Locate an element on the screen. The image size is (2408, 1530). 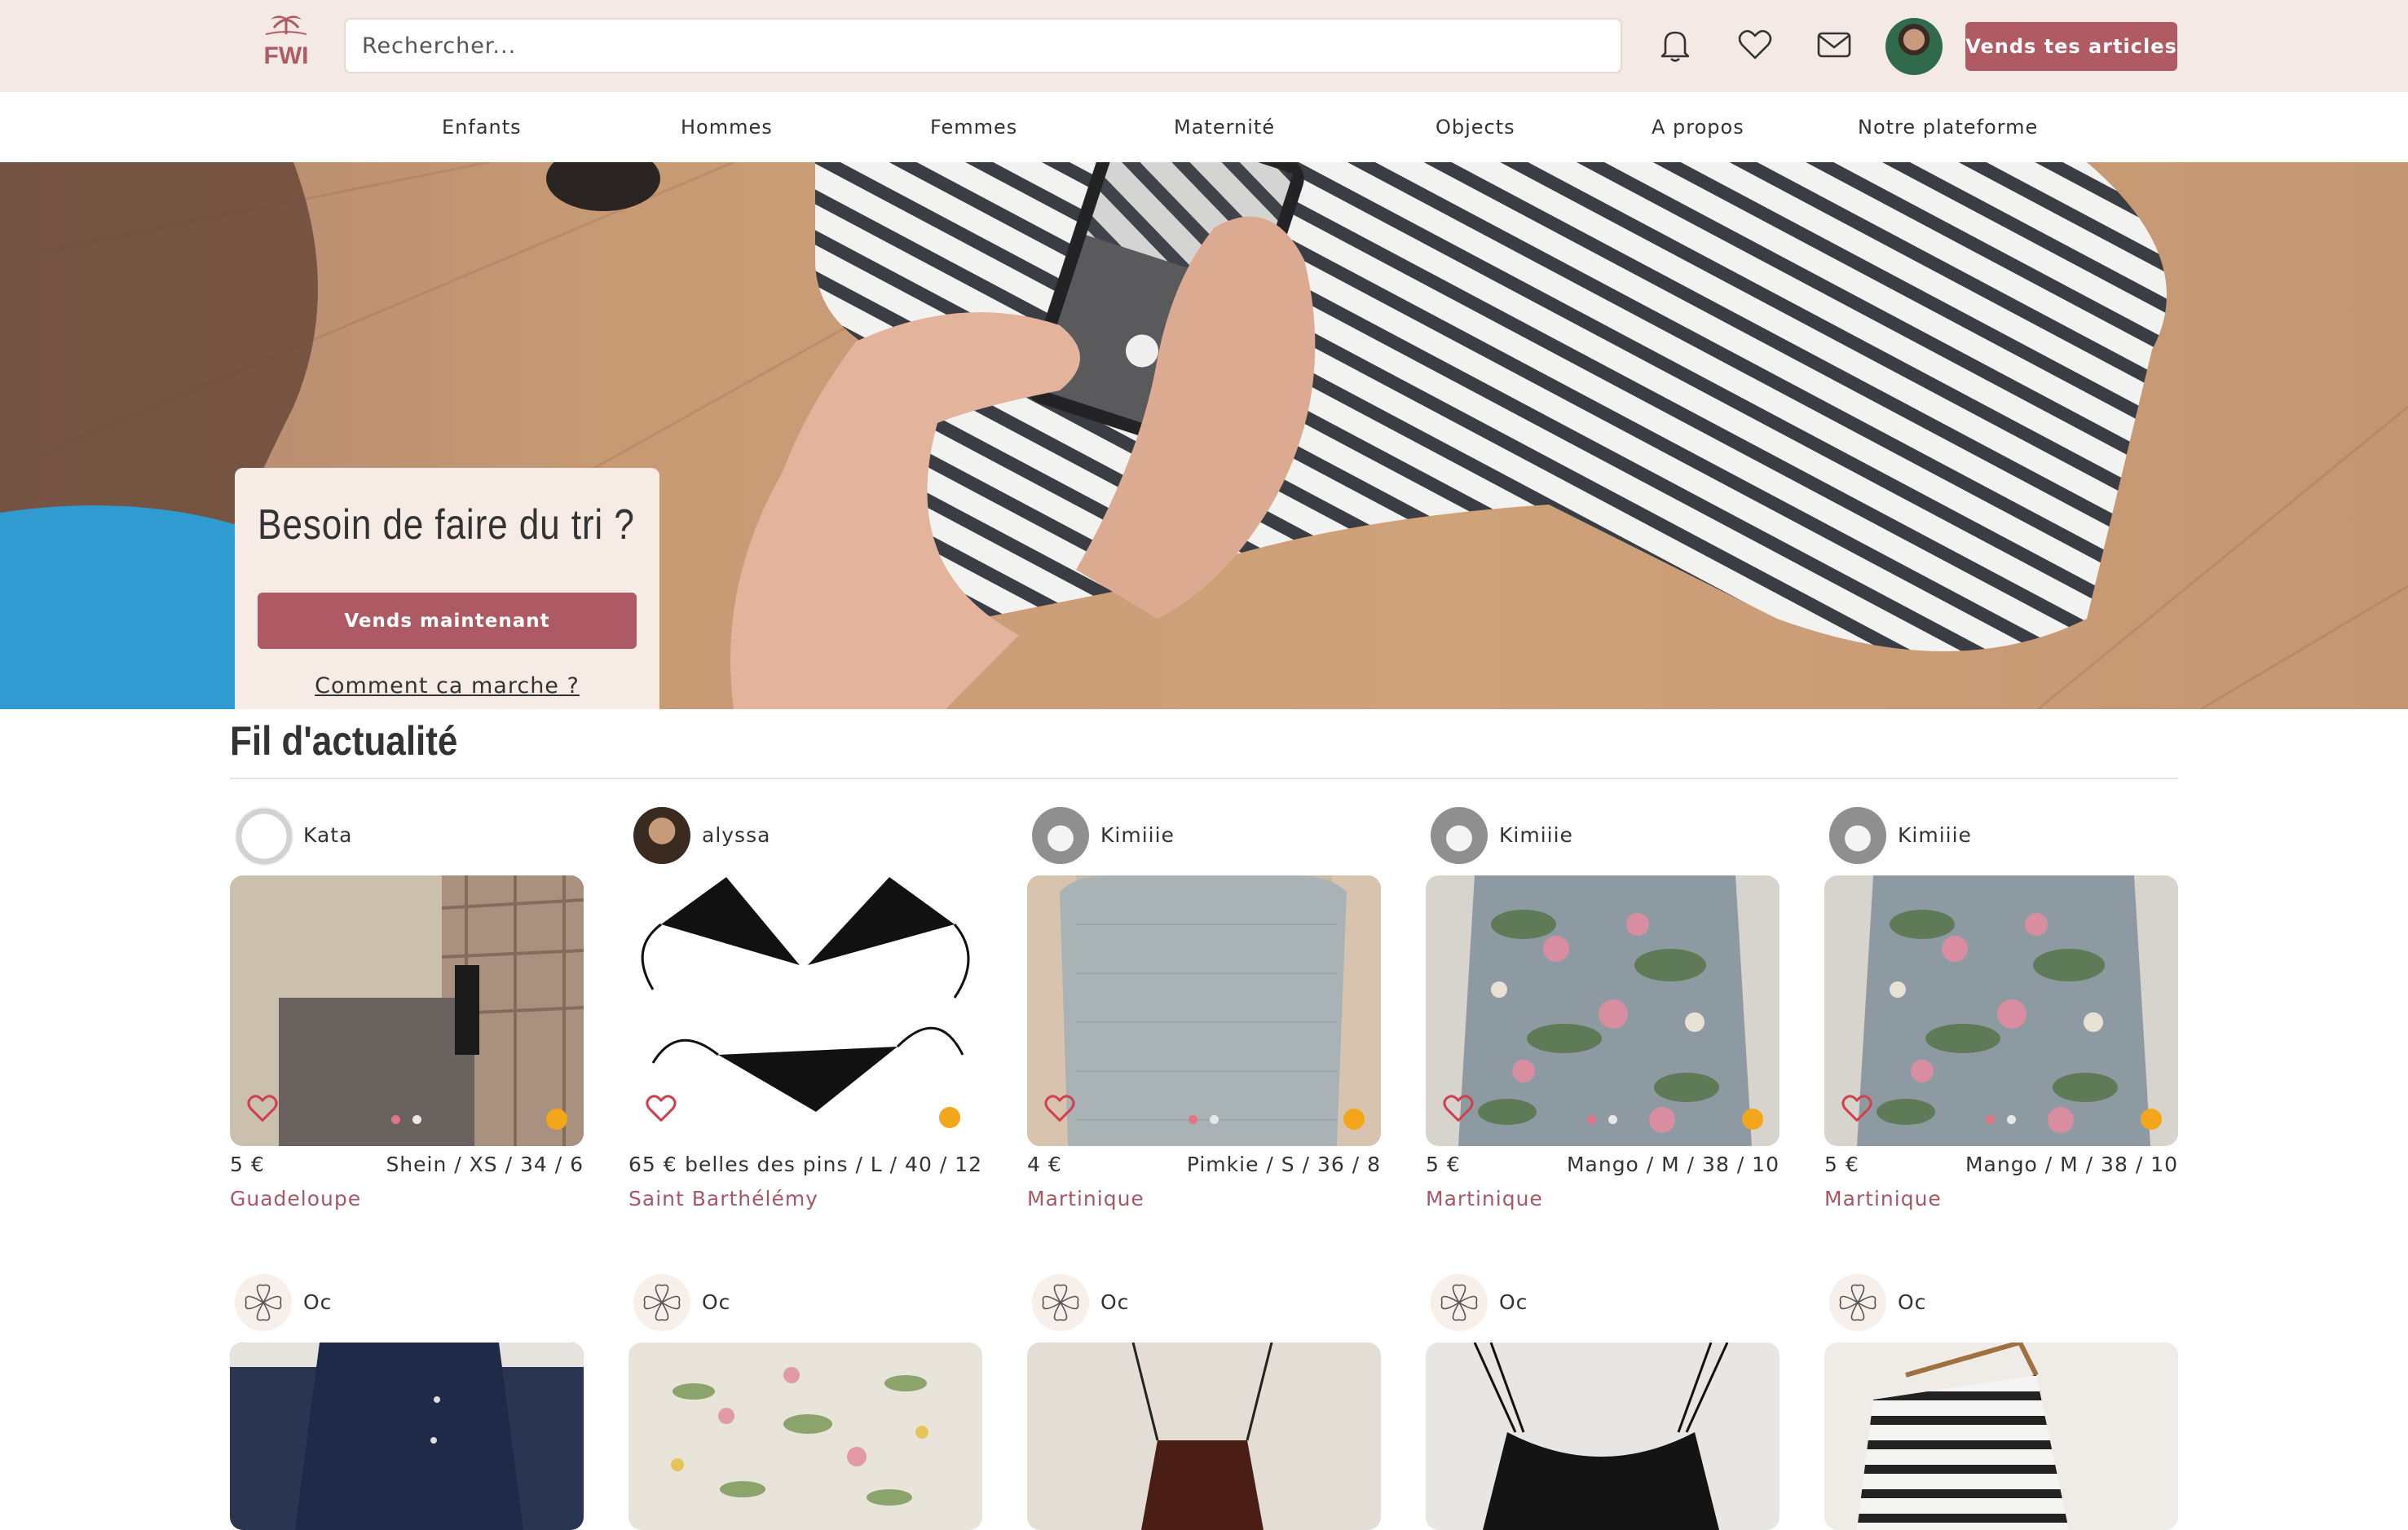
notifications-button is located at coordinates (1675, 45).